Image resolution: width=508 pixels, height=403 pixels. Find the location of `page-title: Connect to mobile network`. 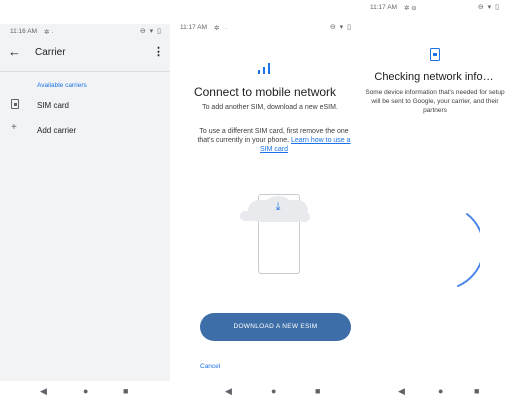

page-title: Connect to mobile network is located at coordinates (265, 92).